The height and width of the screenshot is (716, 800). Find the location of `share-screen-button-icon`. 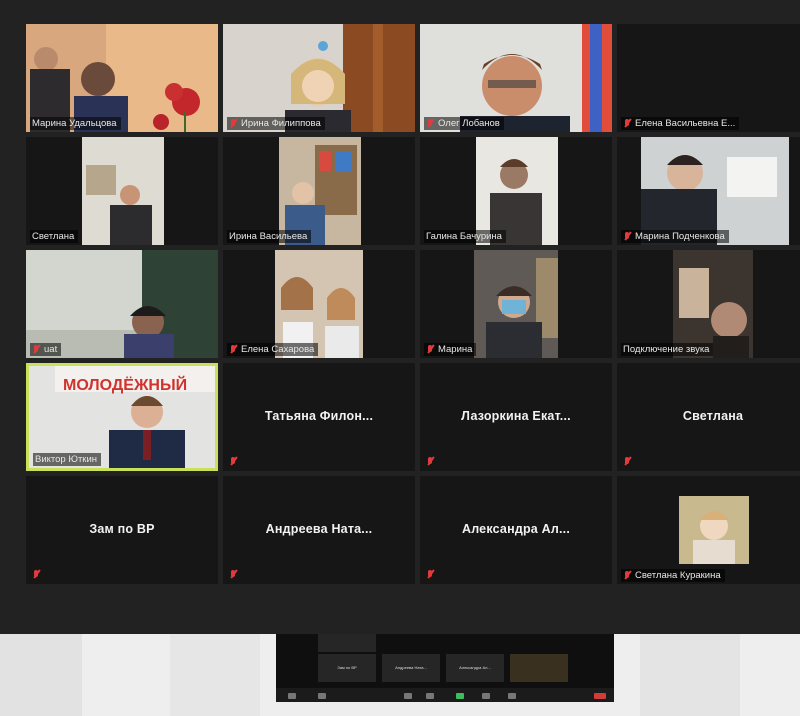

share-screen-button-icon is located at coordinates (460, 696).